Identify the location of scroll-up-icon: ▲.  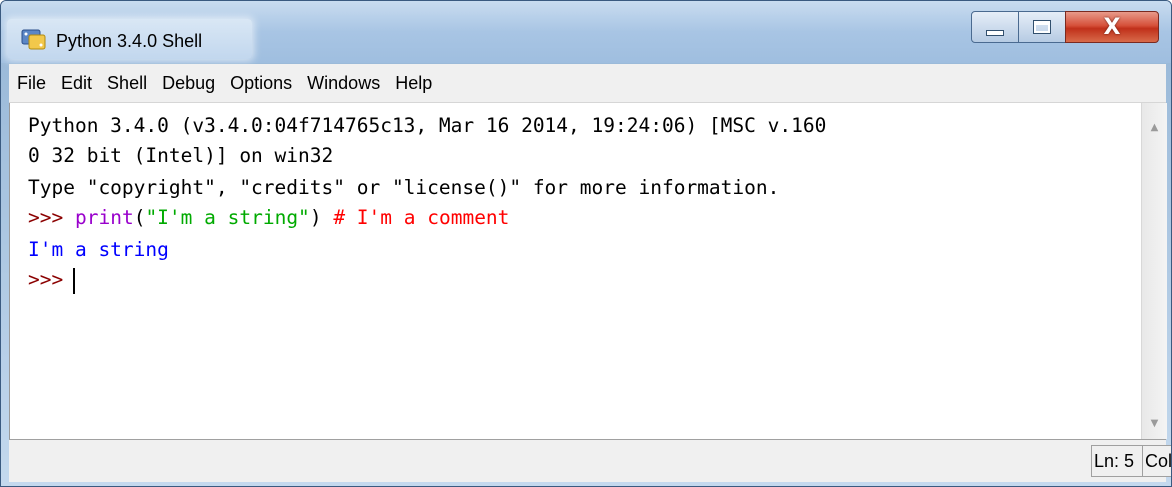
(1154, 127).